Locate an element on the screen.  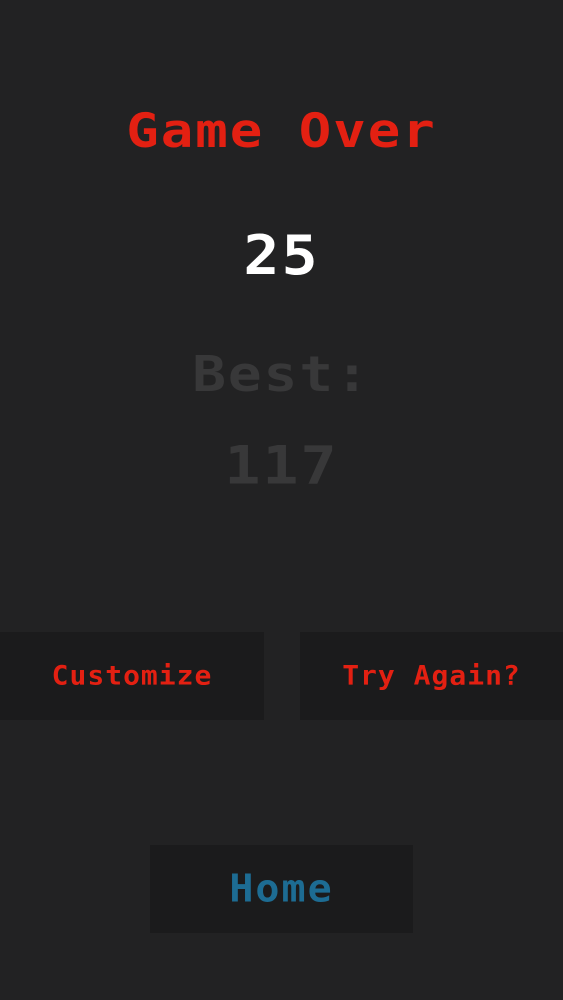
home-button-label: Home is located at coordinates (281, 889).